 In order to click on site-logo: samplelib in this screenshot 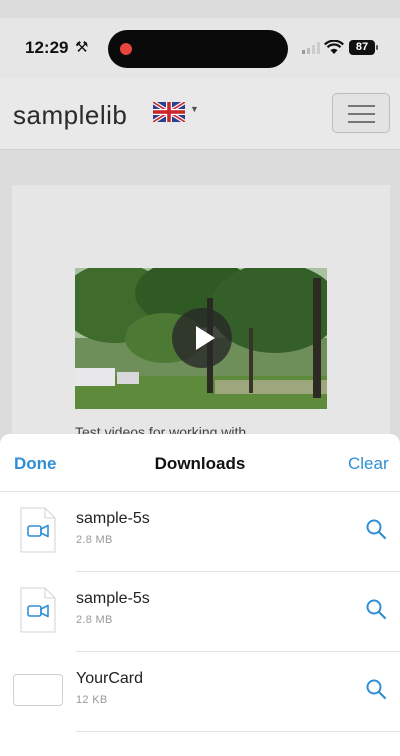, I will do `click(70, 115)`.